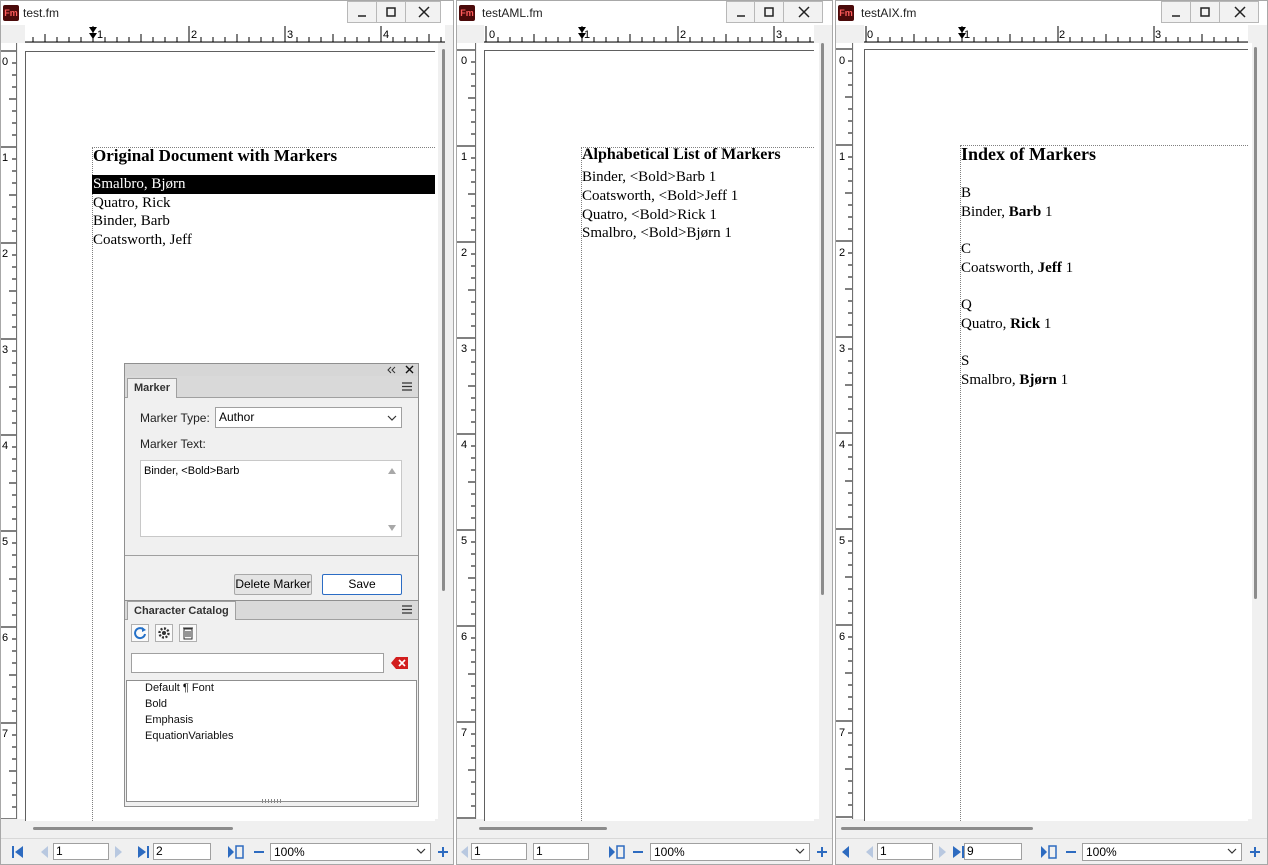  I want to click on text-line: Quatro, Rick, so click(131, 203).